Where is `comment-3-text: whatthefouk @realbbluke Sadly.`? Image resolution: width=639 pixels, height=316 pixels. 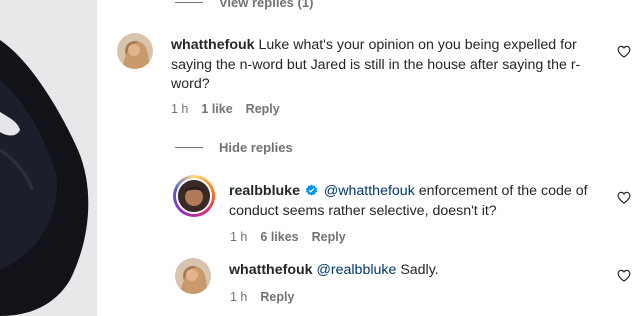 comment-3-text: whatthefouk @realbbluke Sadly. is located at coordinates (419, 271).